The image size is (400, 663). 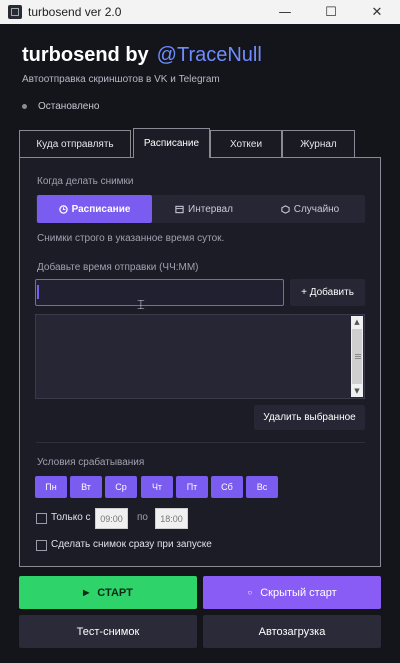 I want to click on app-heading: turbosend by @TraceNull, so click(x=142, y=55).